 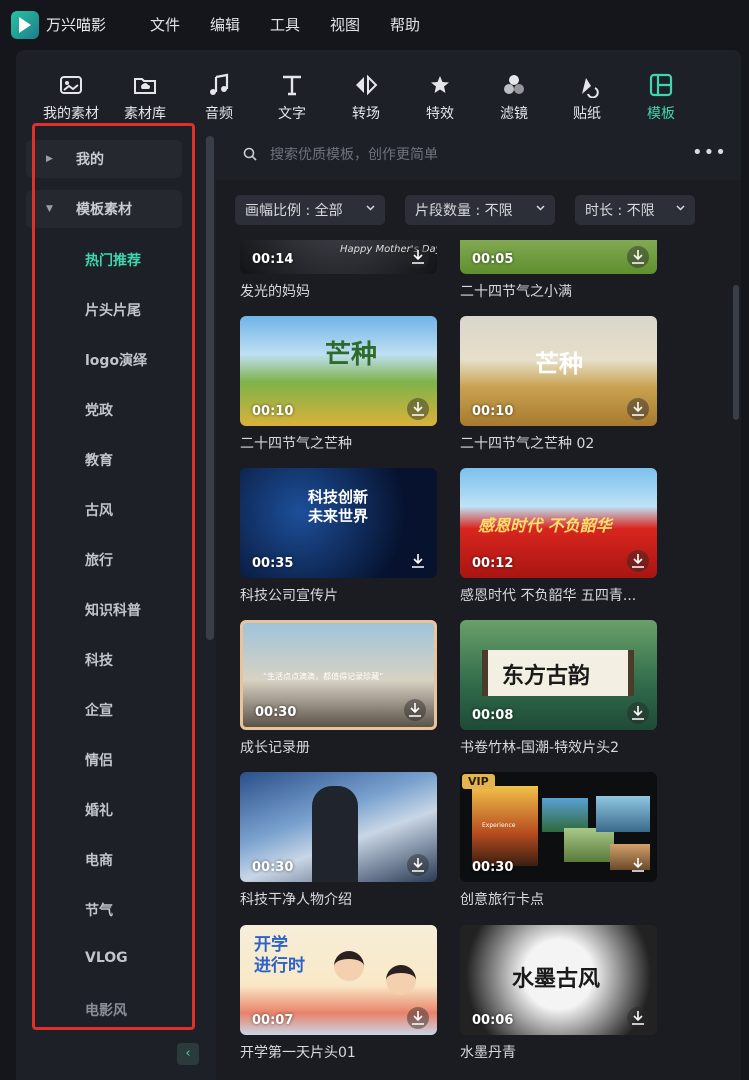 What do you see at coordinates (460, 155) in the screenshot?
I see `search-input` at bounding box center [460, 155].